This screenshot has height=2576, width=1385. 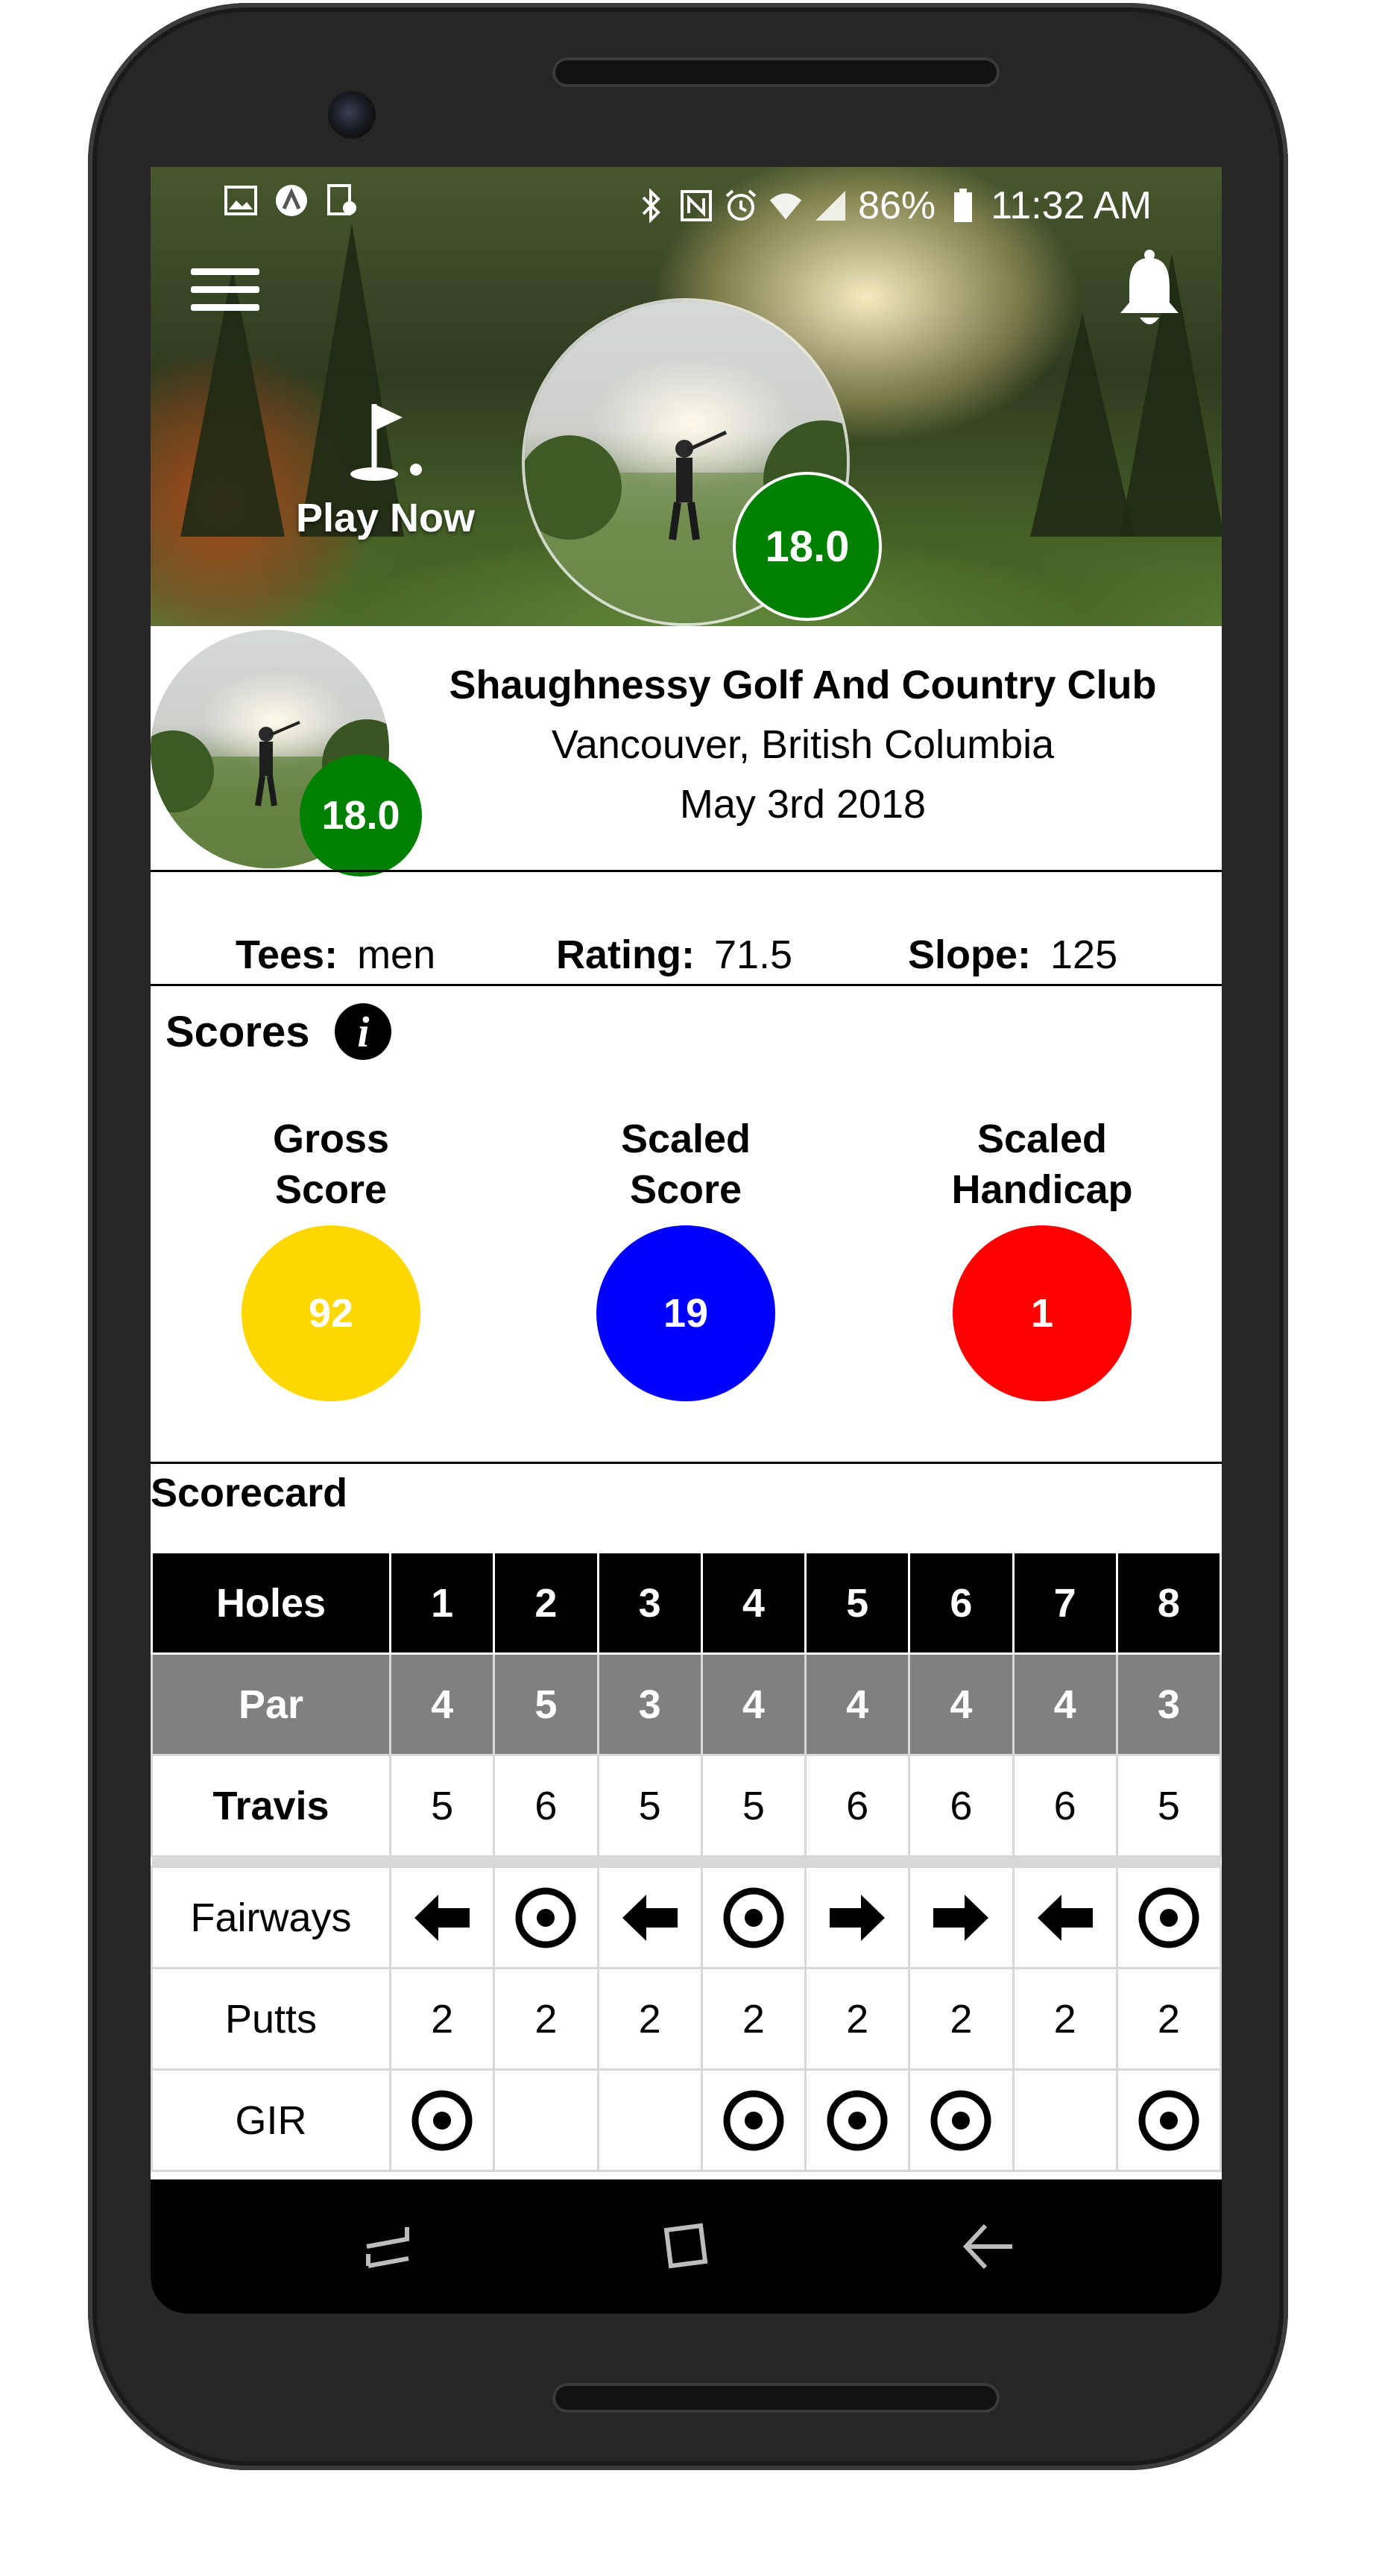 I want to click on top-speaker, so click(x=776, y=72).